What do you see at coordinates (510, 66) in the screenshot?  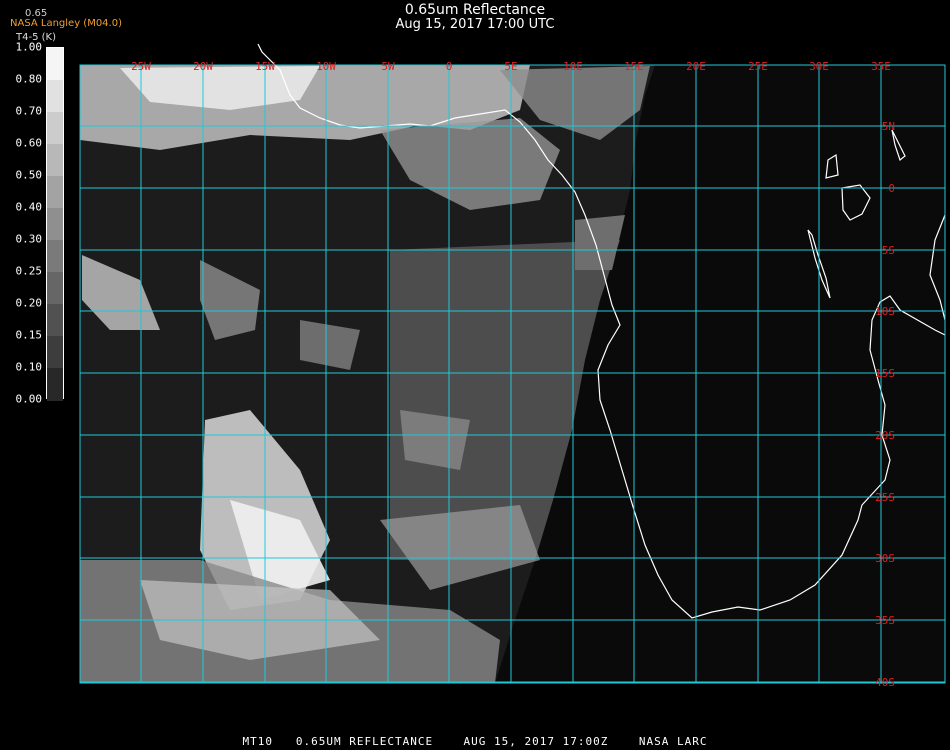 I see `longitude-label: 5E` at bounding box center [510, 66].